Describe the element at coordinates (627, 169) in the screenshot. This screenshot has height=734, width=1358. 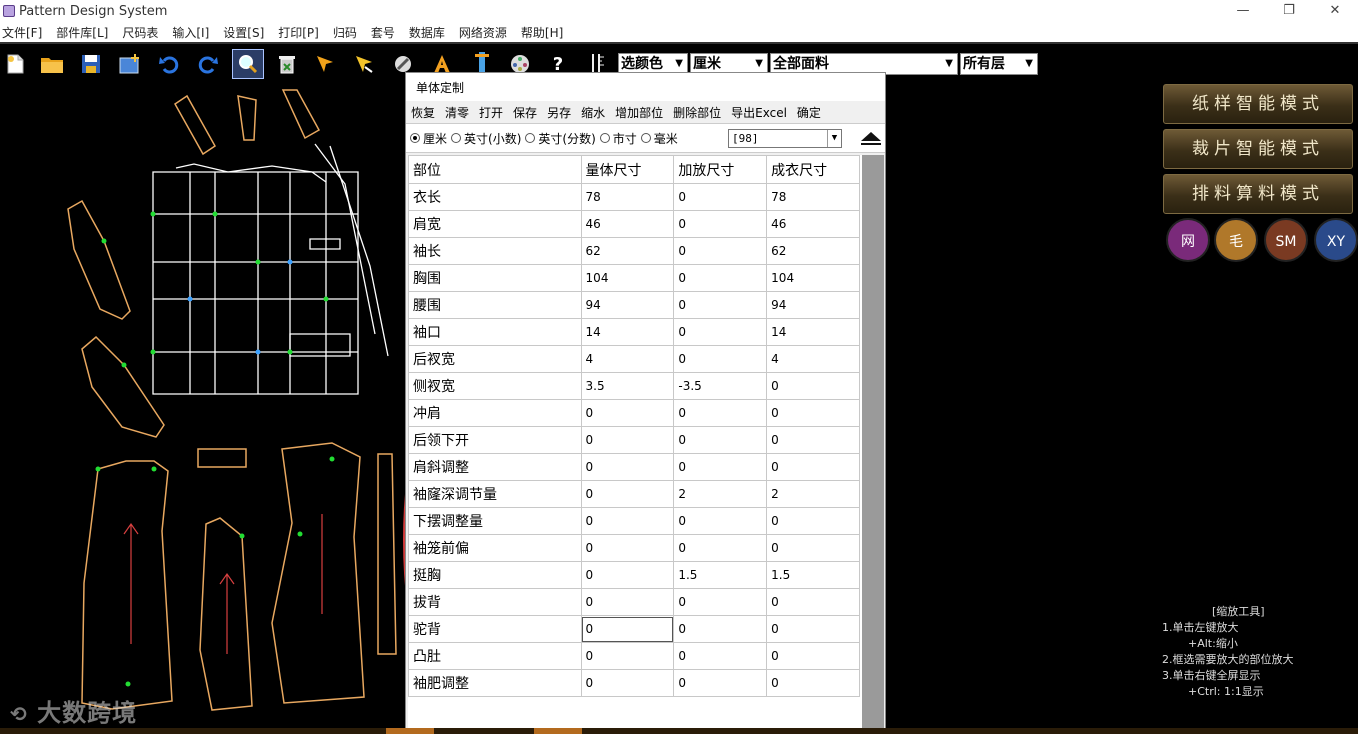
I see `column-header-body-size: 量体尺寸` at that location.